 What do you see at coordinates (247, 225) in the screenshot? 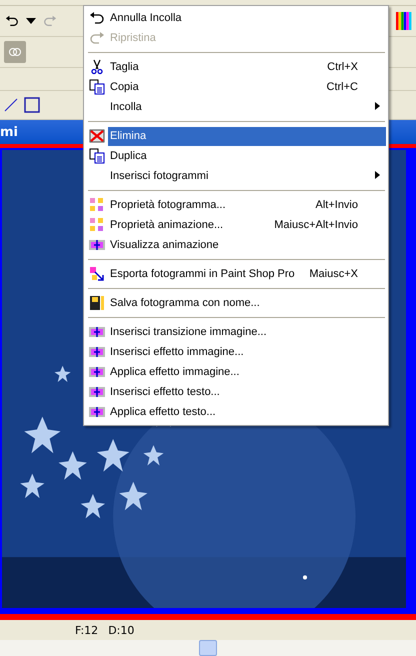
I see `menu-item: Proprietà animazione... Maiusc+Alt+Invio` at bounding box center [247, 225].